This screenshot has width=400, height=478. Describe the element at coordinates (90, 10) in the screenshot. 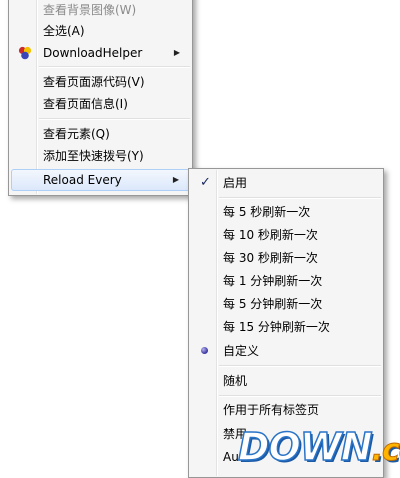

I see `menu-item-label: 查看背景图像(W)` at that location.